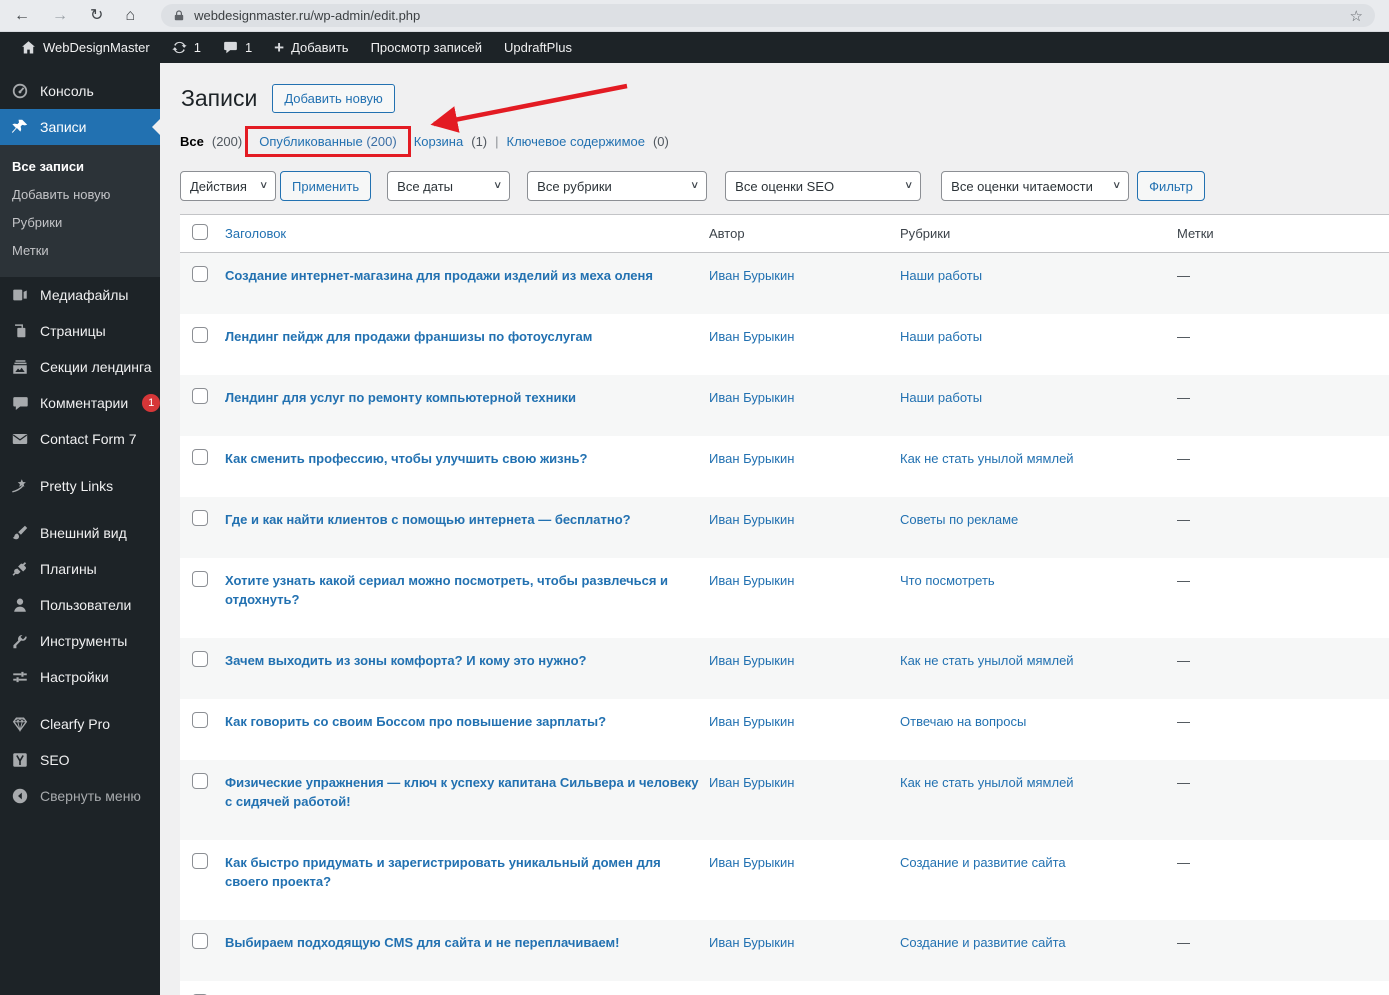 The image size is (1389, 995). Describe the element at coordinates (96, 15) in the screenshot. I see `browser-reload-button: ↻` at that location.